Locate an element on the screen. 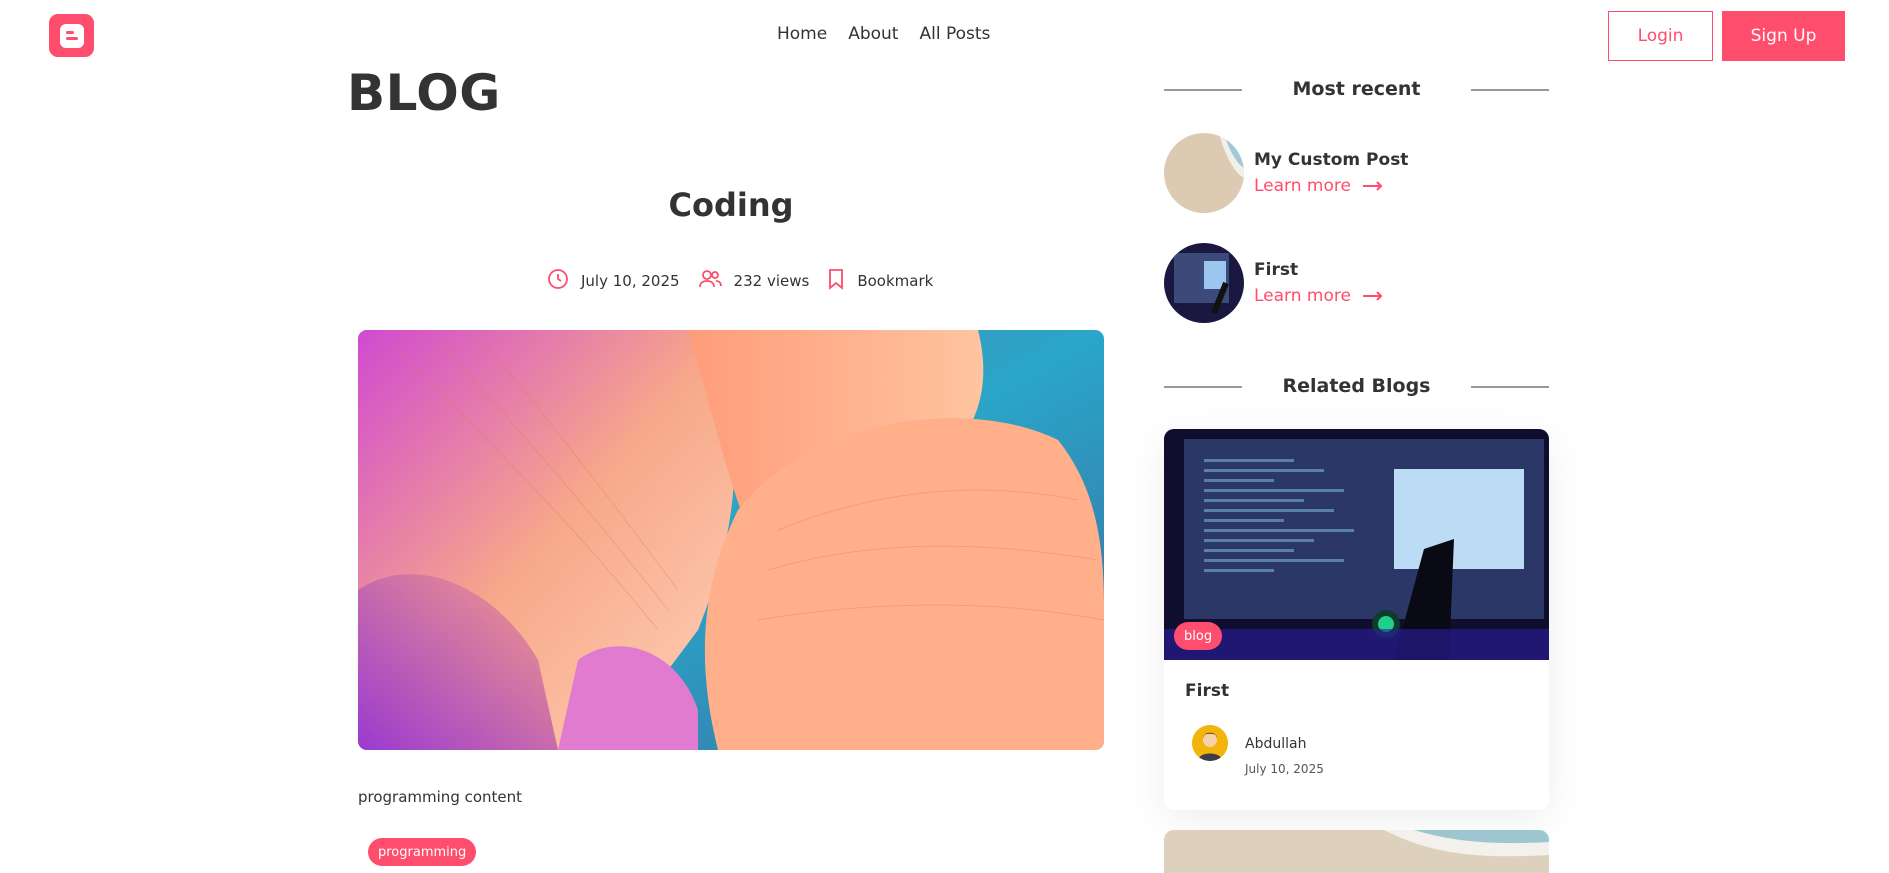 The height and width of the screenshot is (873, 1889). login-button: Login is located at coordinates (1660, 36).